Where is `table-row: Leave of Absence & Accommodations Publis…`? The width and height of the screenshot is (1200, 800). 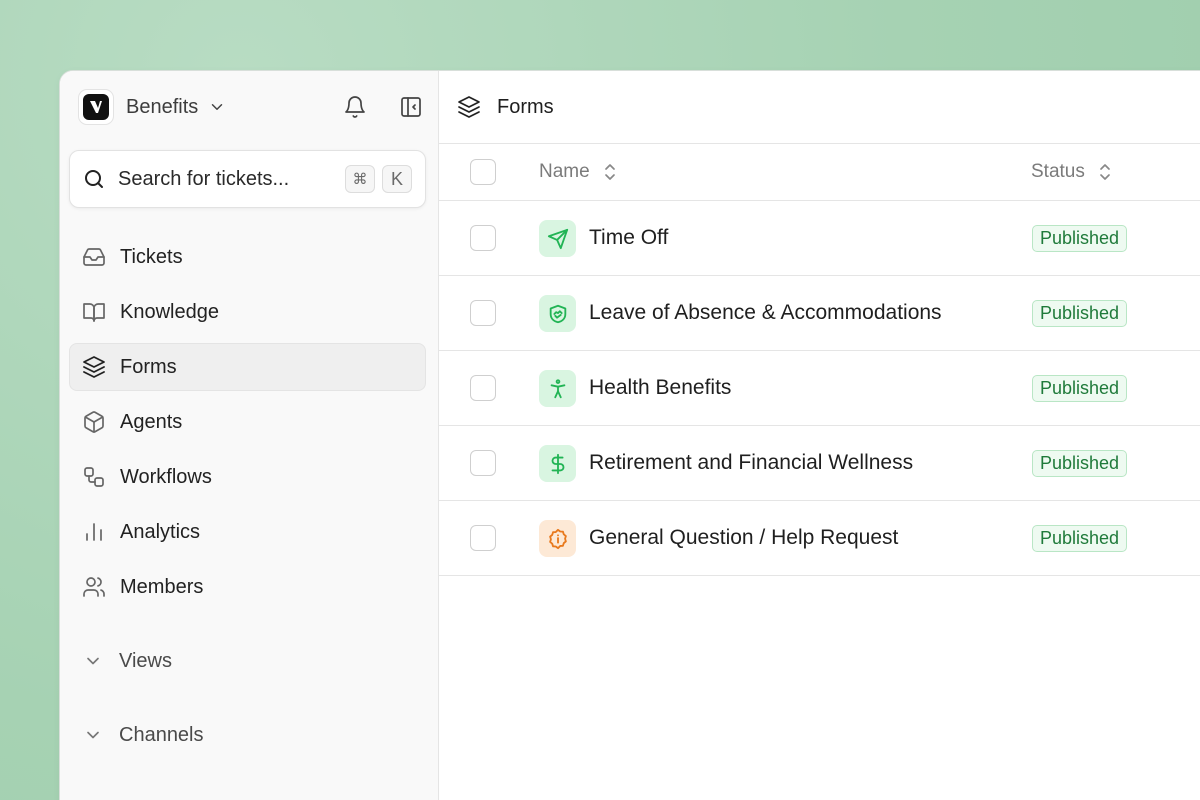
table-row: Leave of Absence & Accommodations Publis… is located at coordinates (819, 313).